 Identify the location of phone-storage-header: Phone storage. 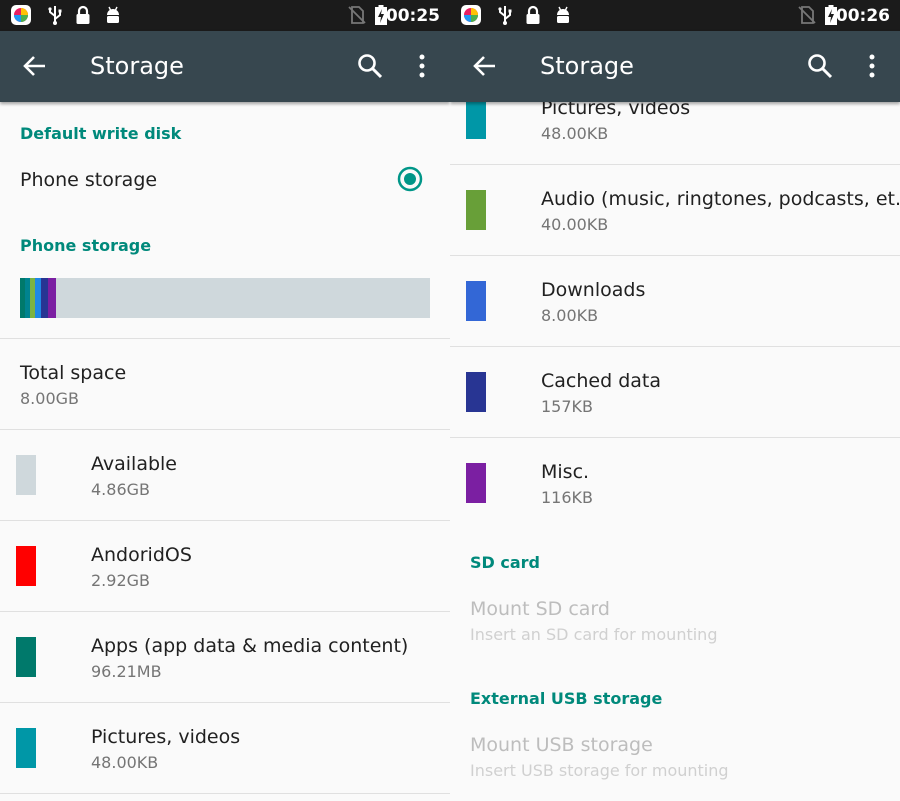
(86, 245).